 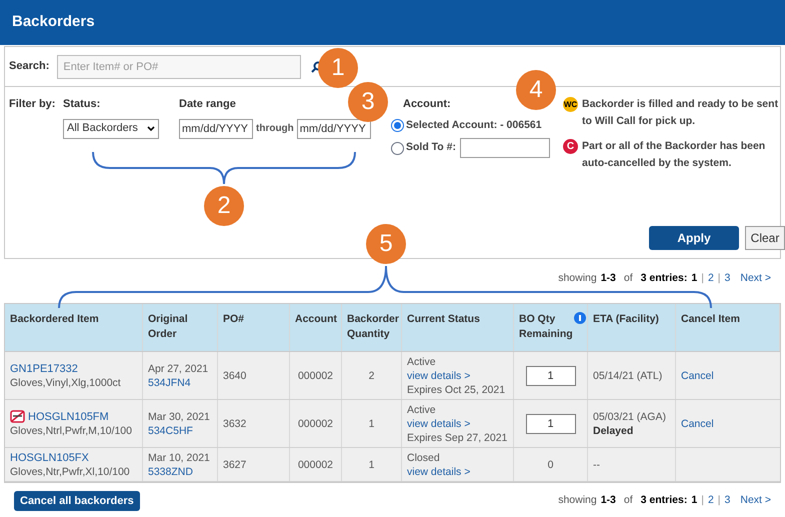 I want to click on order-link: 534JFN4, so click(x=180, y=383).